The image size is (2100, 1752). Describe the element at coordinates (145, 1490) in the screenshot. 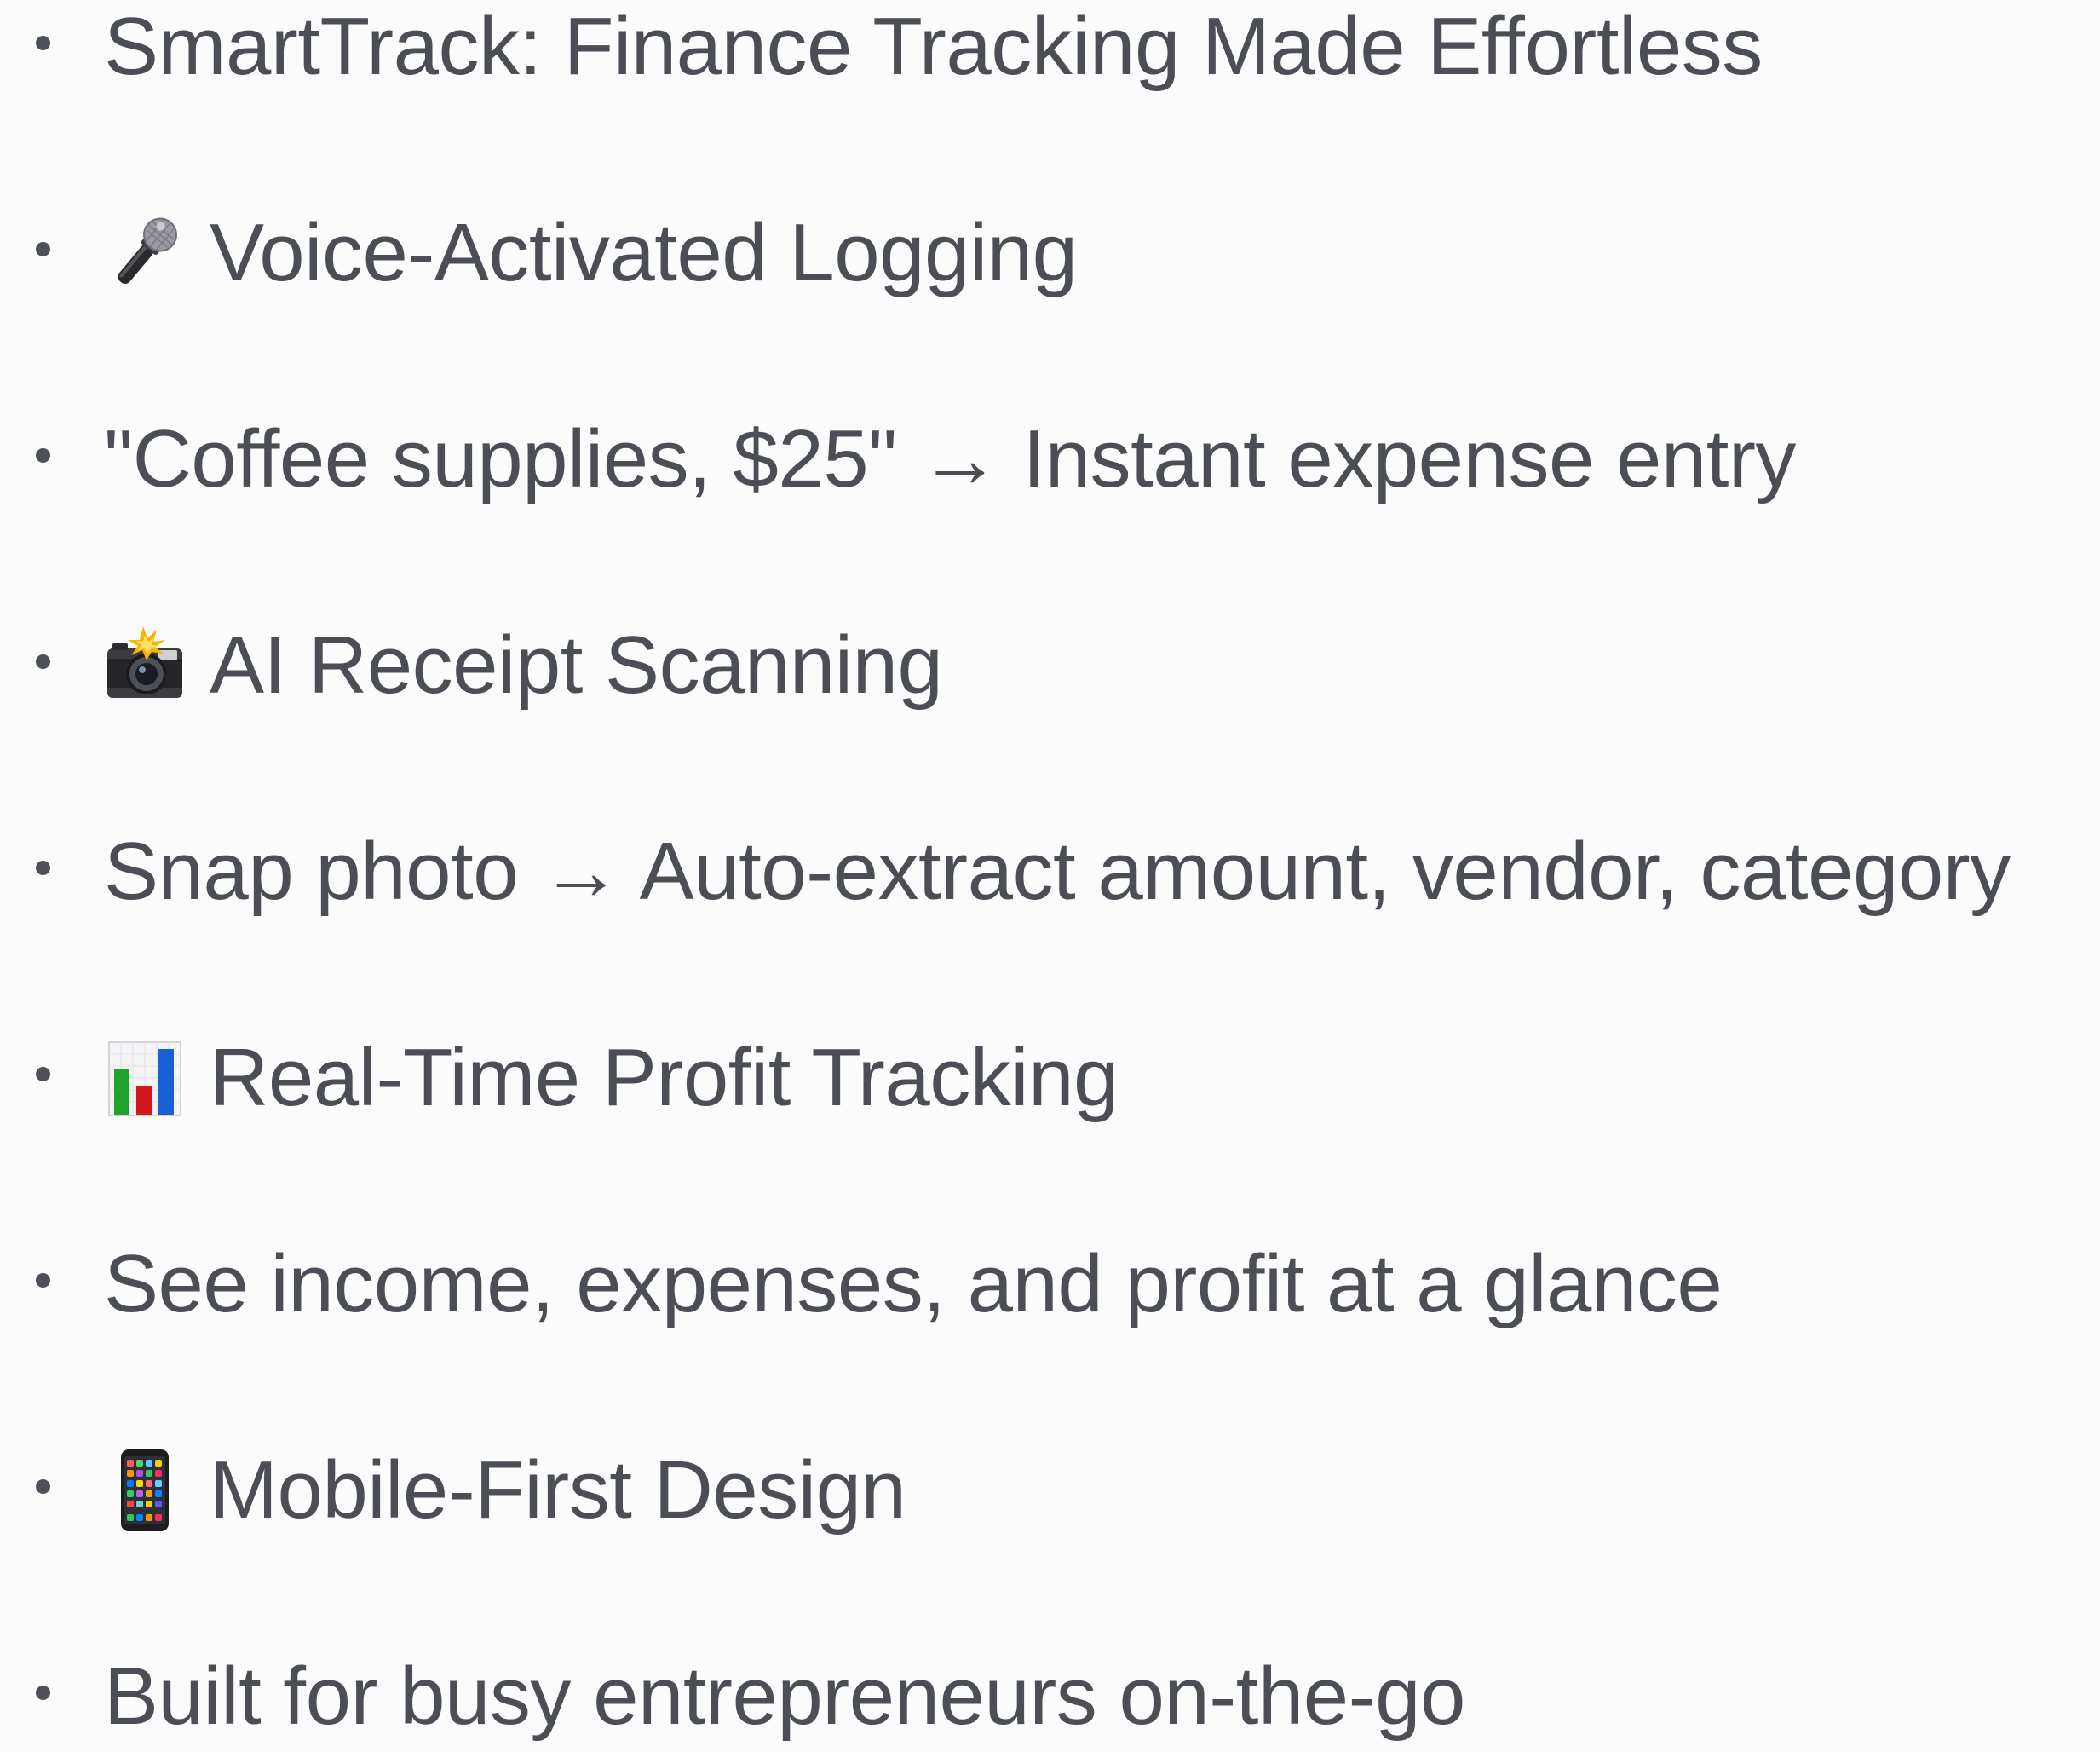

I see `mobile-phone-icon` at that location.